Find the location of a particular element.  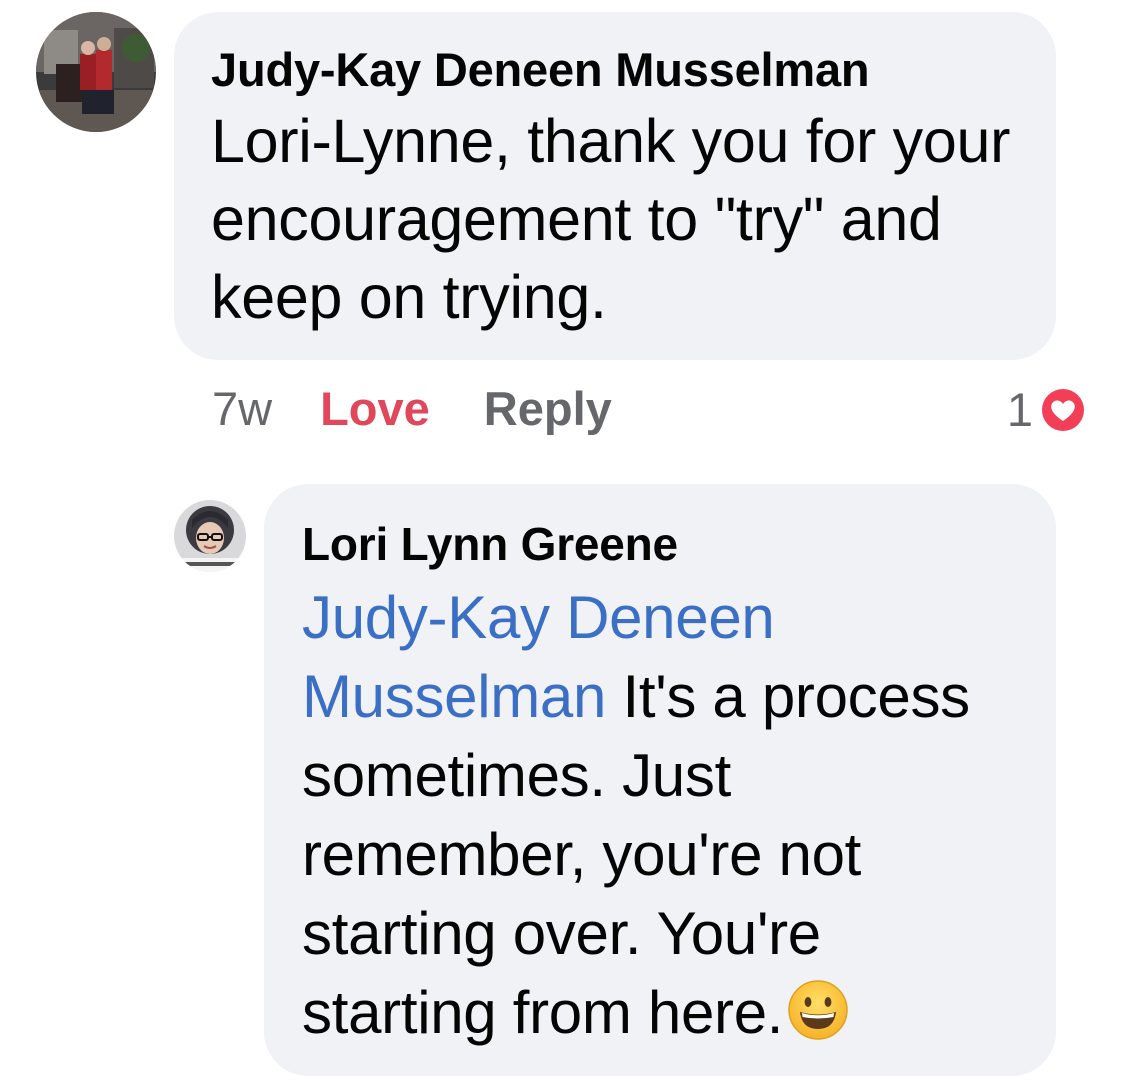

reply-button: Reply is located at coordinates (548, 408).